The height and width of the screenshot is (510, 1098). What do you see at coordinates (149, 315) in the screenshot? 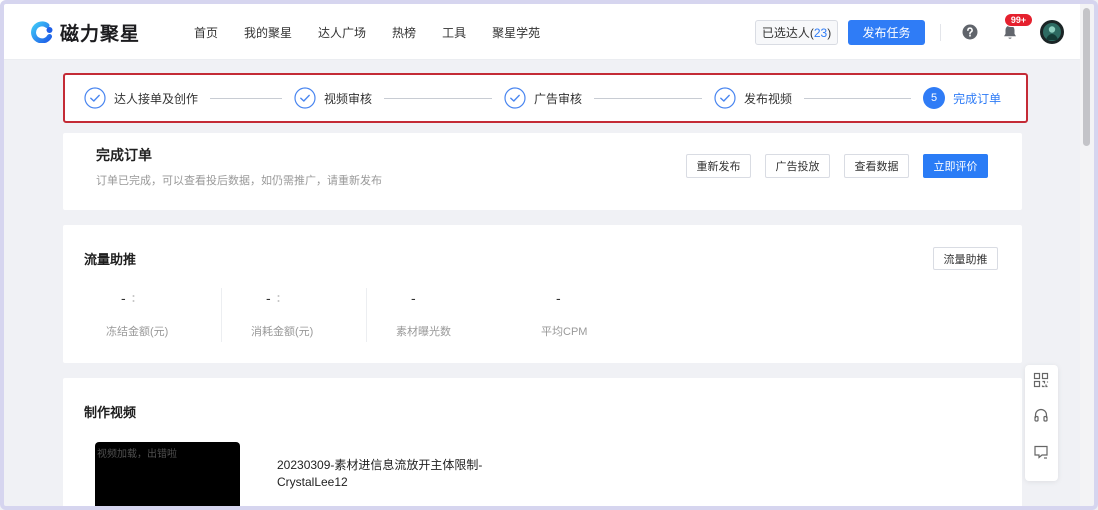
I see `stat-frozen-amount: - 冻结金额(元)` at bounding box center [149, 315].